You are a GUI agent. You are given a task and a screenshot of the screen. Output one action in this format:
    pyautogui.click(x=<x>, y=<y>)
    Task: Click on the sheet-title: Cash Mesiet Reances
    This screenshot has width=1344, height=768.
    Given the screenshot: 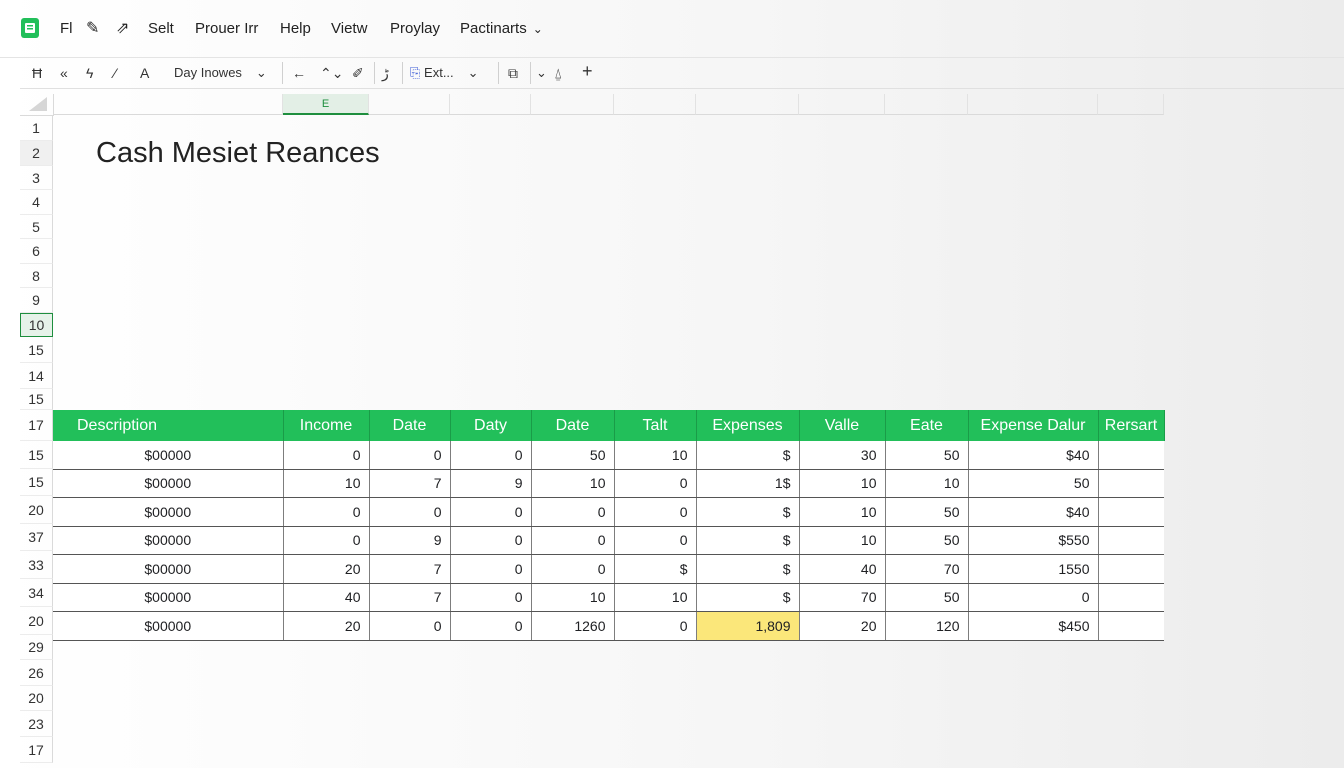 What is the action you would take?
    pyautogui.click(x=238, y=153)
    